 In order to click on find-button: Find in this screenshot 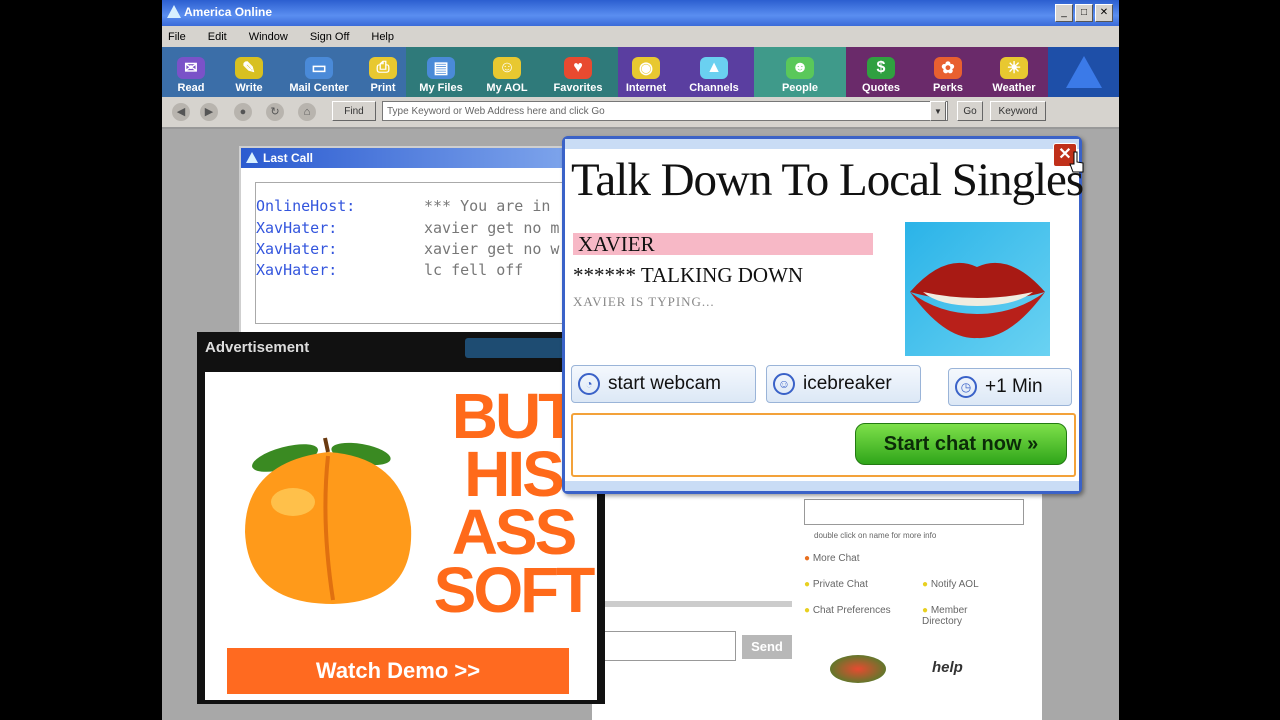, I will do `click(354, 111)`.